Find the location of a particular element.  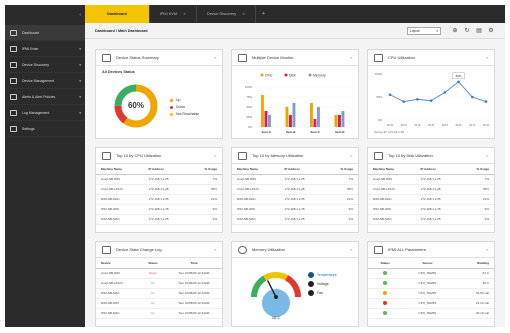

table-row: CPU_TEMP1 20.10 volt is located at coordinates (431, 313).